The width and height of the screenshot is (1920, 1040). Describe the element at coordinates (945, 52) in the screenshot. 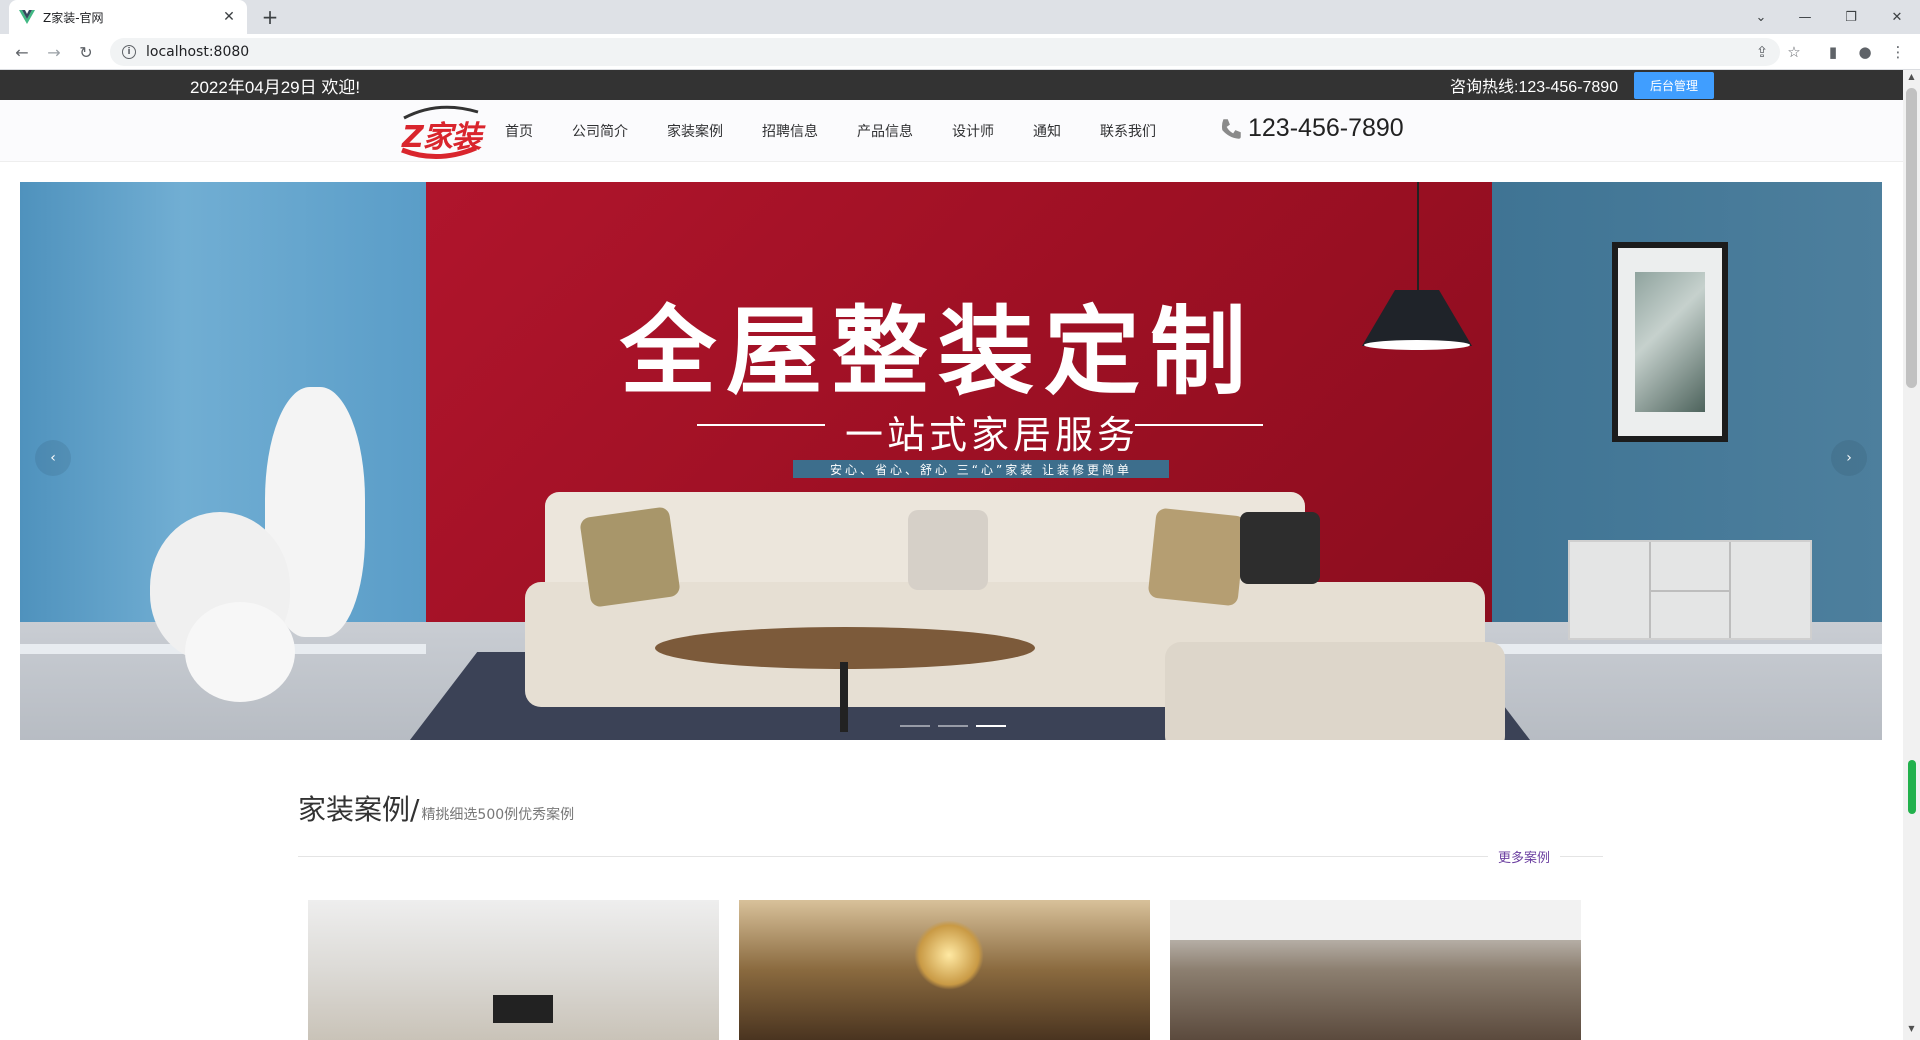

I see `address-bar: i localhost:8080` at that location.